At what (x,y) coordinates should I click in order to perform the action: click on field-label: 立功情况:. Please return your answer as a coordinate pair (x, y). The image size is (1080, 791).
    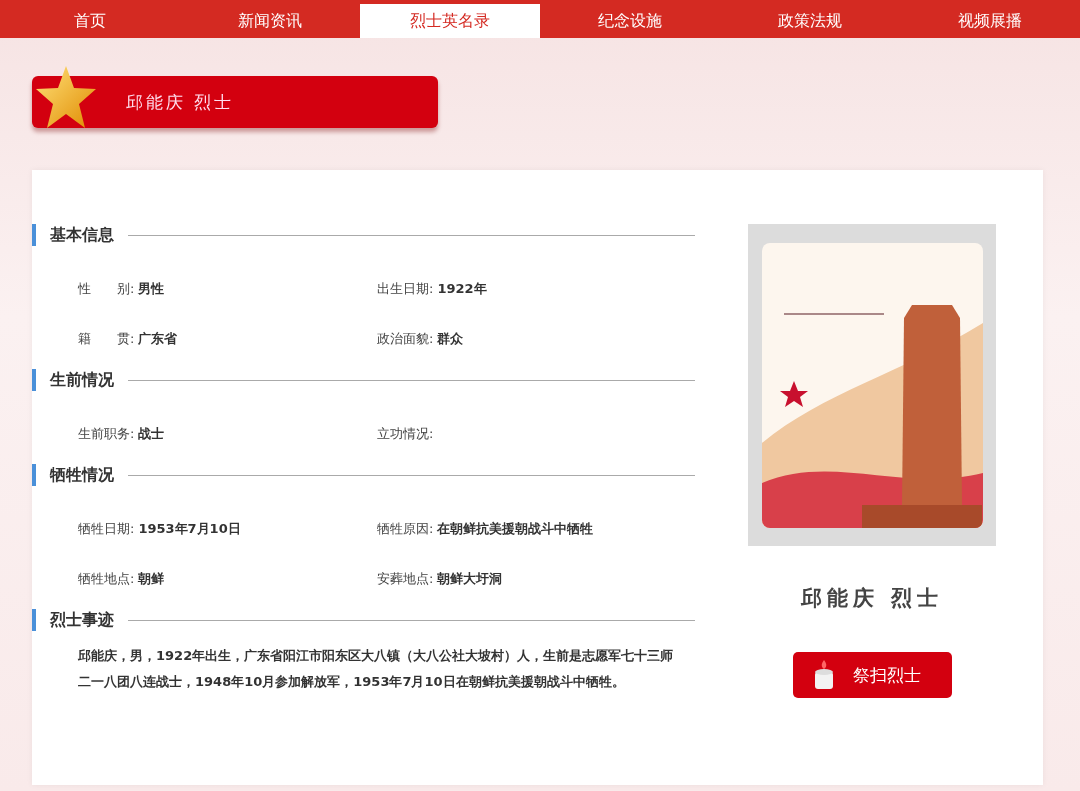
    Looking at the image, I should click on (405, 433).